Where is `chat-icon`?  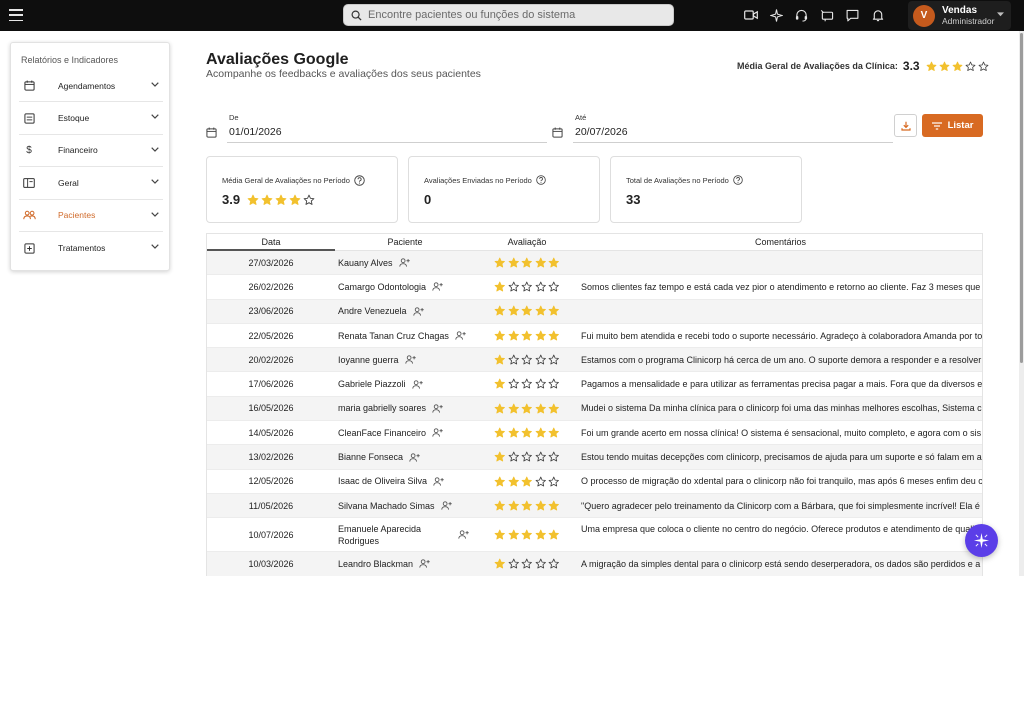
chat-icon is located at coordinates (853, 15).